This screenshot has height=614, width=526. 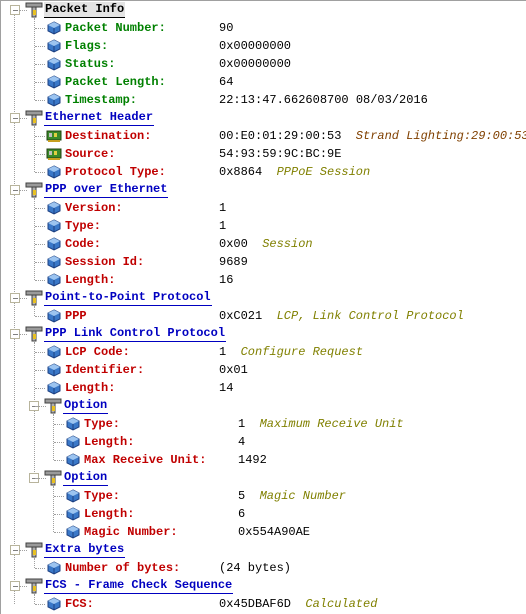 I want to click on network-card-icon, so click(x=54, y=136).